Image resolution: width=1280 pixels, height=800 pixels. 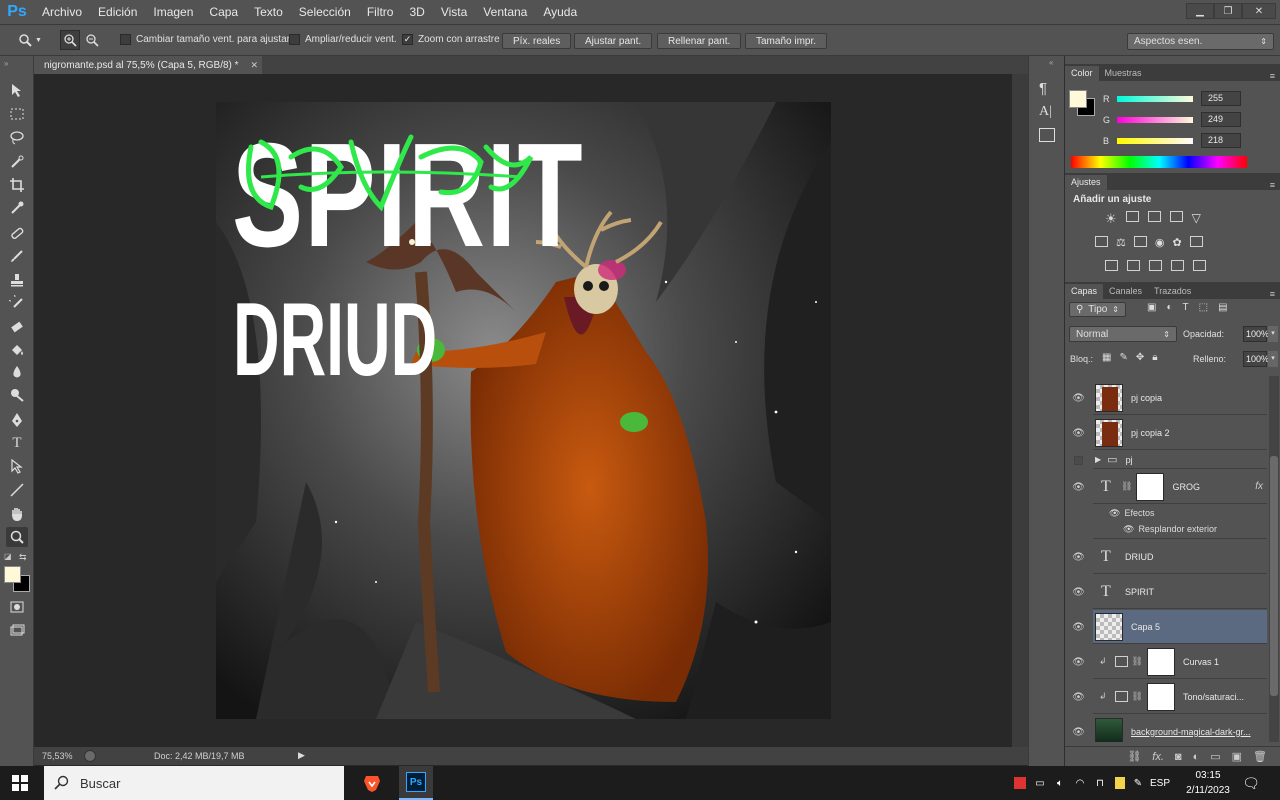 What do you see at coordinates (380, 12) in the screenshot?
I see `menu-filtro: Filtro` at bounding box center [380, 12].